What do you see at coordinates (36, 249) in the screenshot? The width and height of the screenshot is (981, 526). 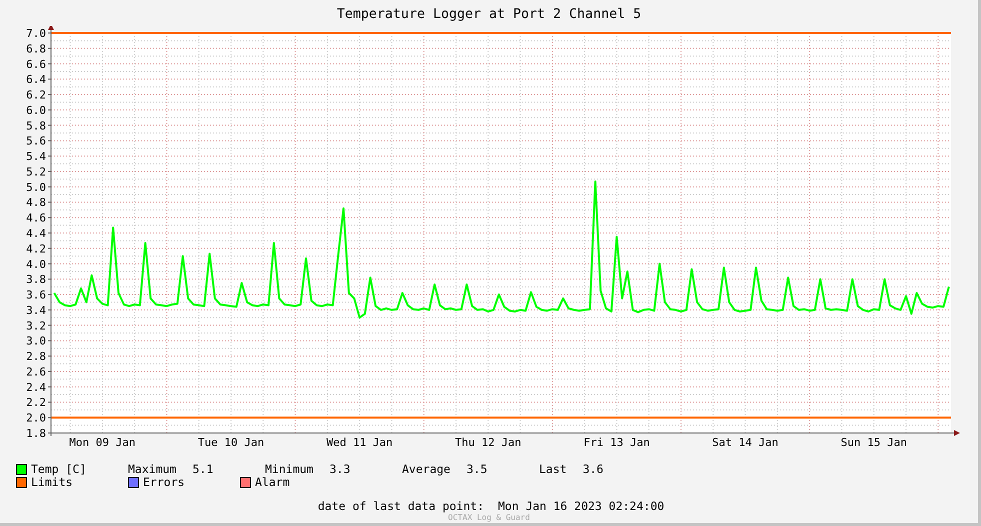 I see `y-tick-label: 4.2` at bounding box center [36, 249].